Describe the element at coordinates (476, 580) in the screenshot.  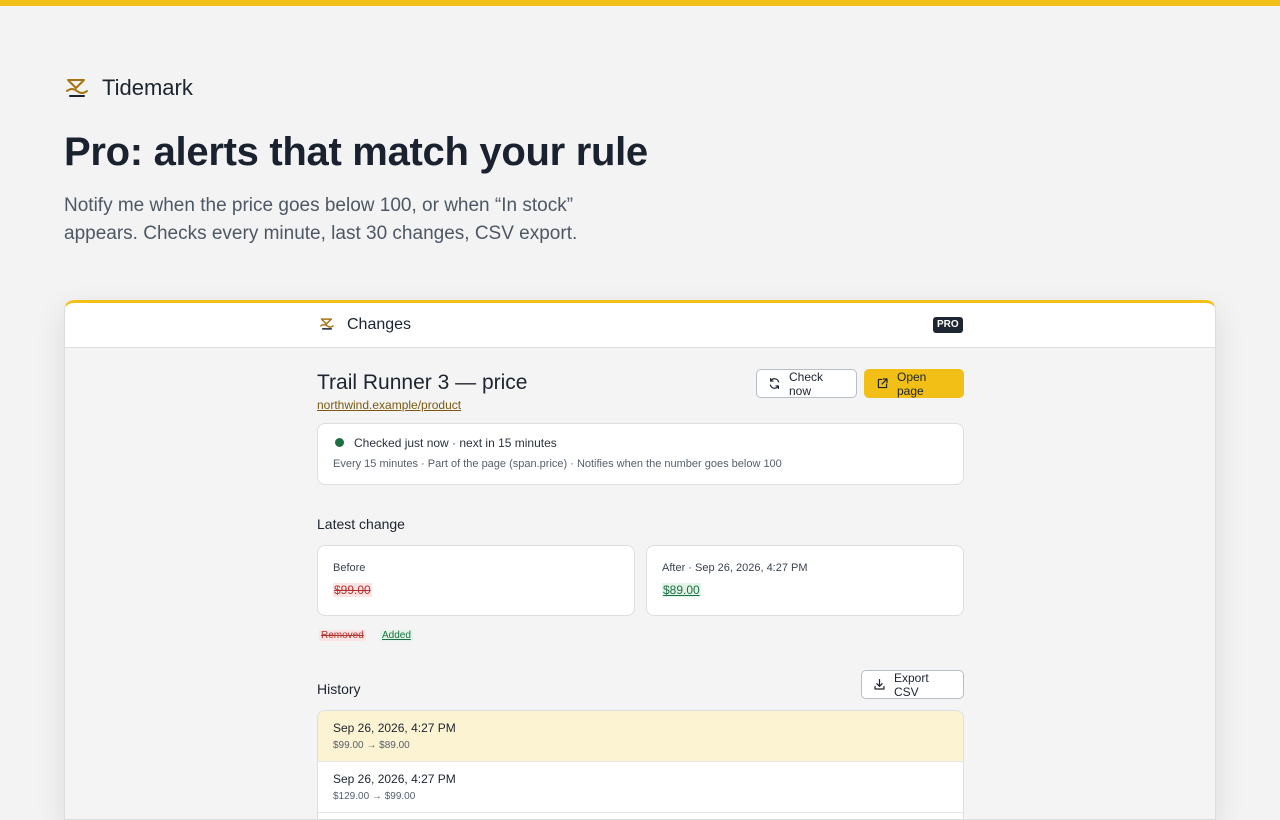
I see `diff-before-card: Before $99.00` at that location.